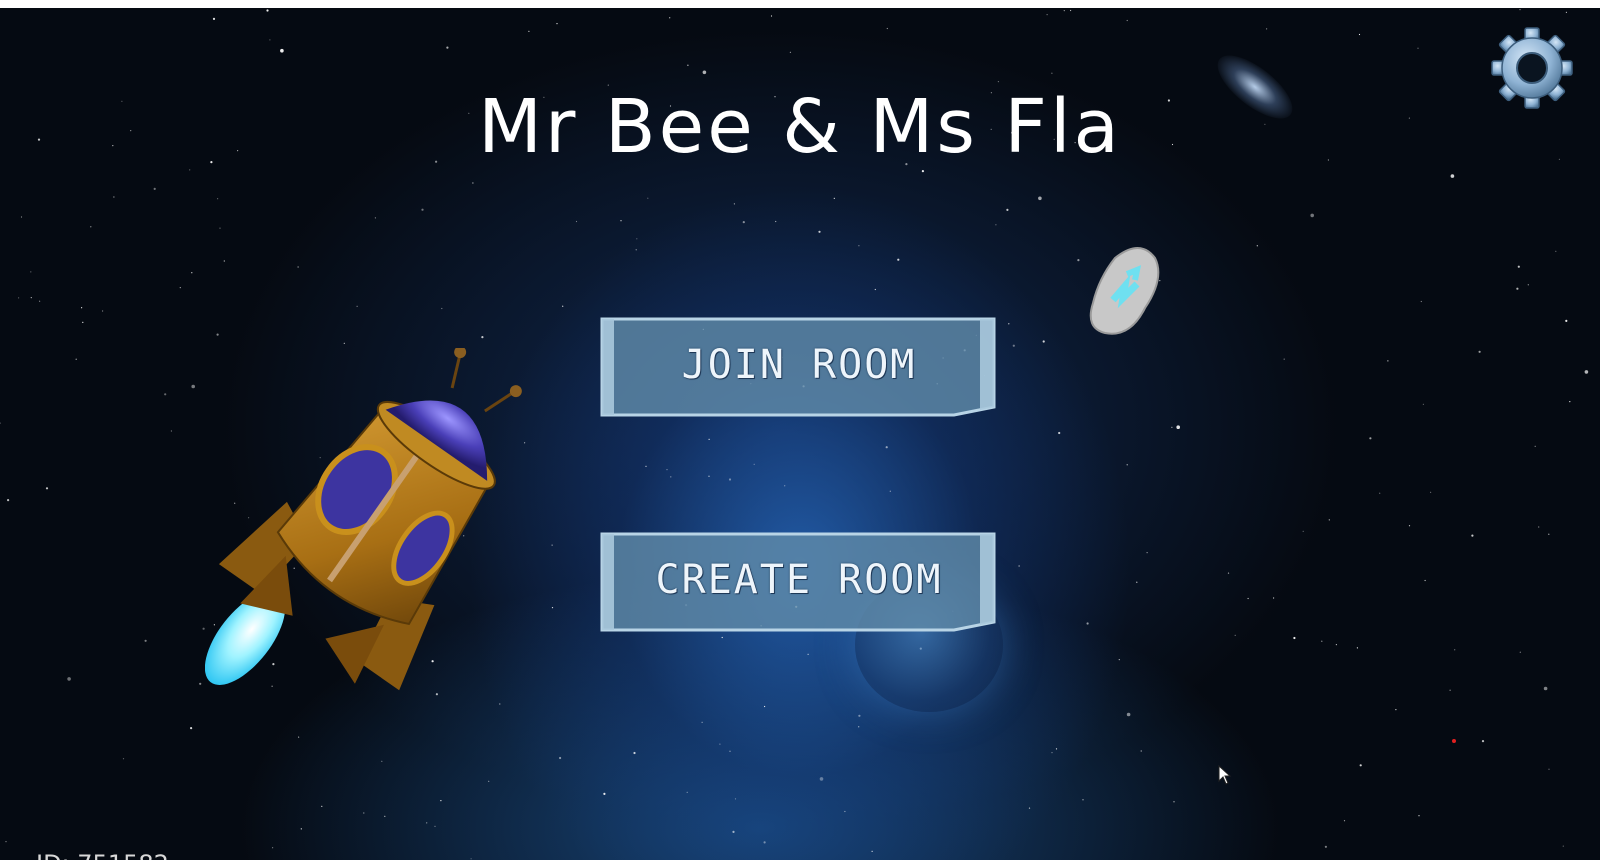 This screenshot has height=860, width=1600. I want to click on game-title: Mr Bee & Ms Fla, so click(800, 127).